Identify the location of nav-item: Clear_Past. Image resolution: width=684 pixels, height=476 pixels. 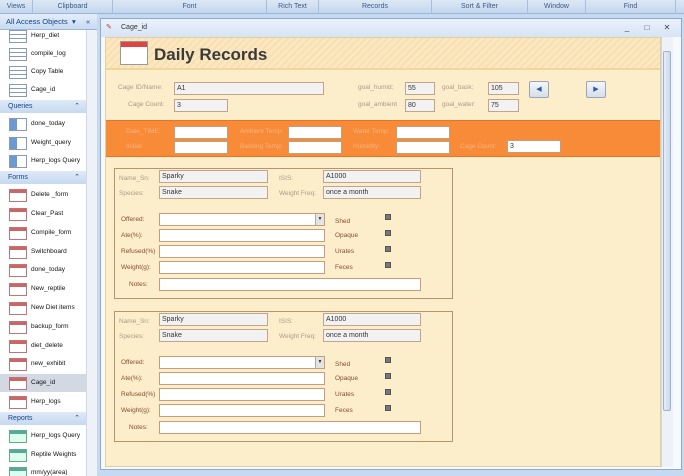
(43, 214).